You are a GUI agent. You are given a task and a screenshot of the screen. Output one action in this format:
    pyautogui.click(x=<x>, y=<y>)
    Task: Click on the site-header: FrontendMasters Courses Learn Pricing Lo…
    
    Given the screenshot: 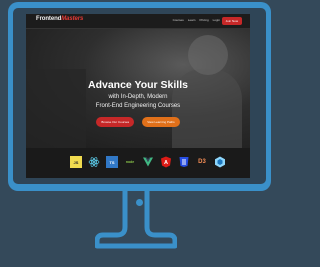 What is the action you would take?
    pyautogui.click(x=138, y=21)
    